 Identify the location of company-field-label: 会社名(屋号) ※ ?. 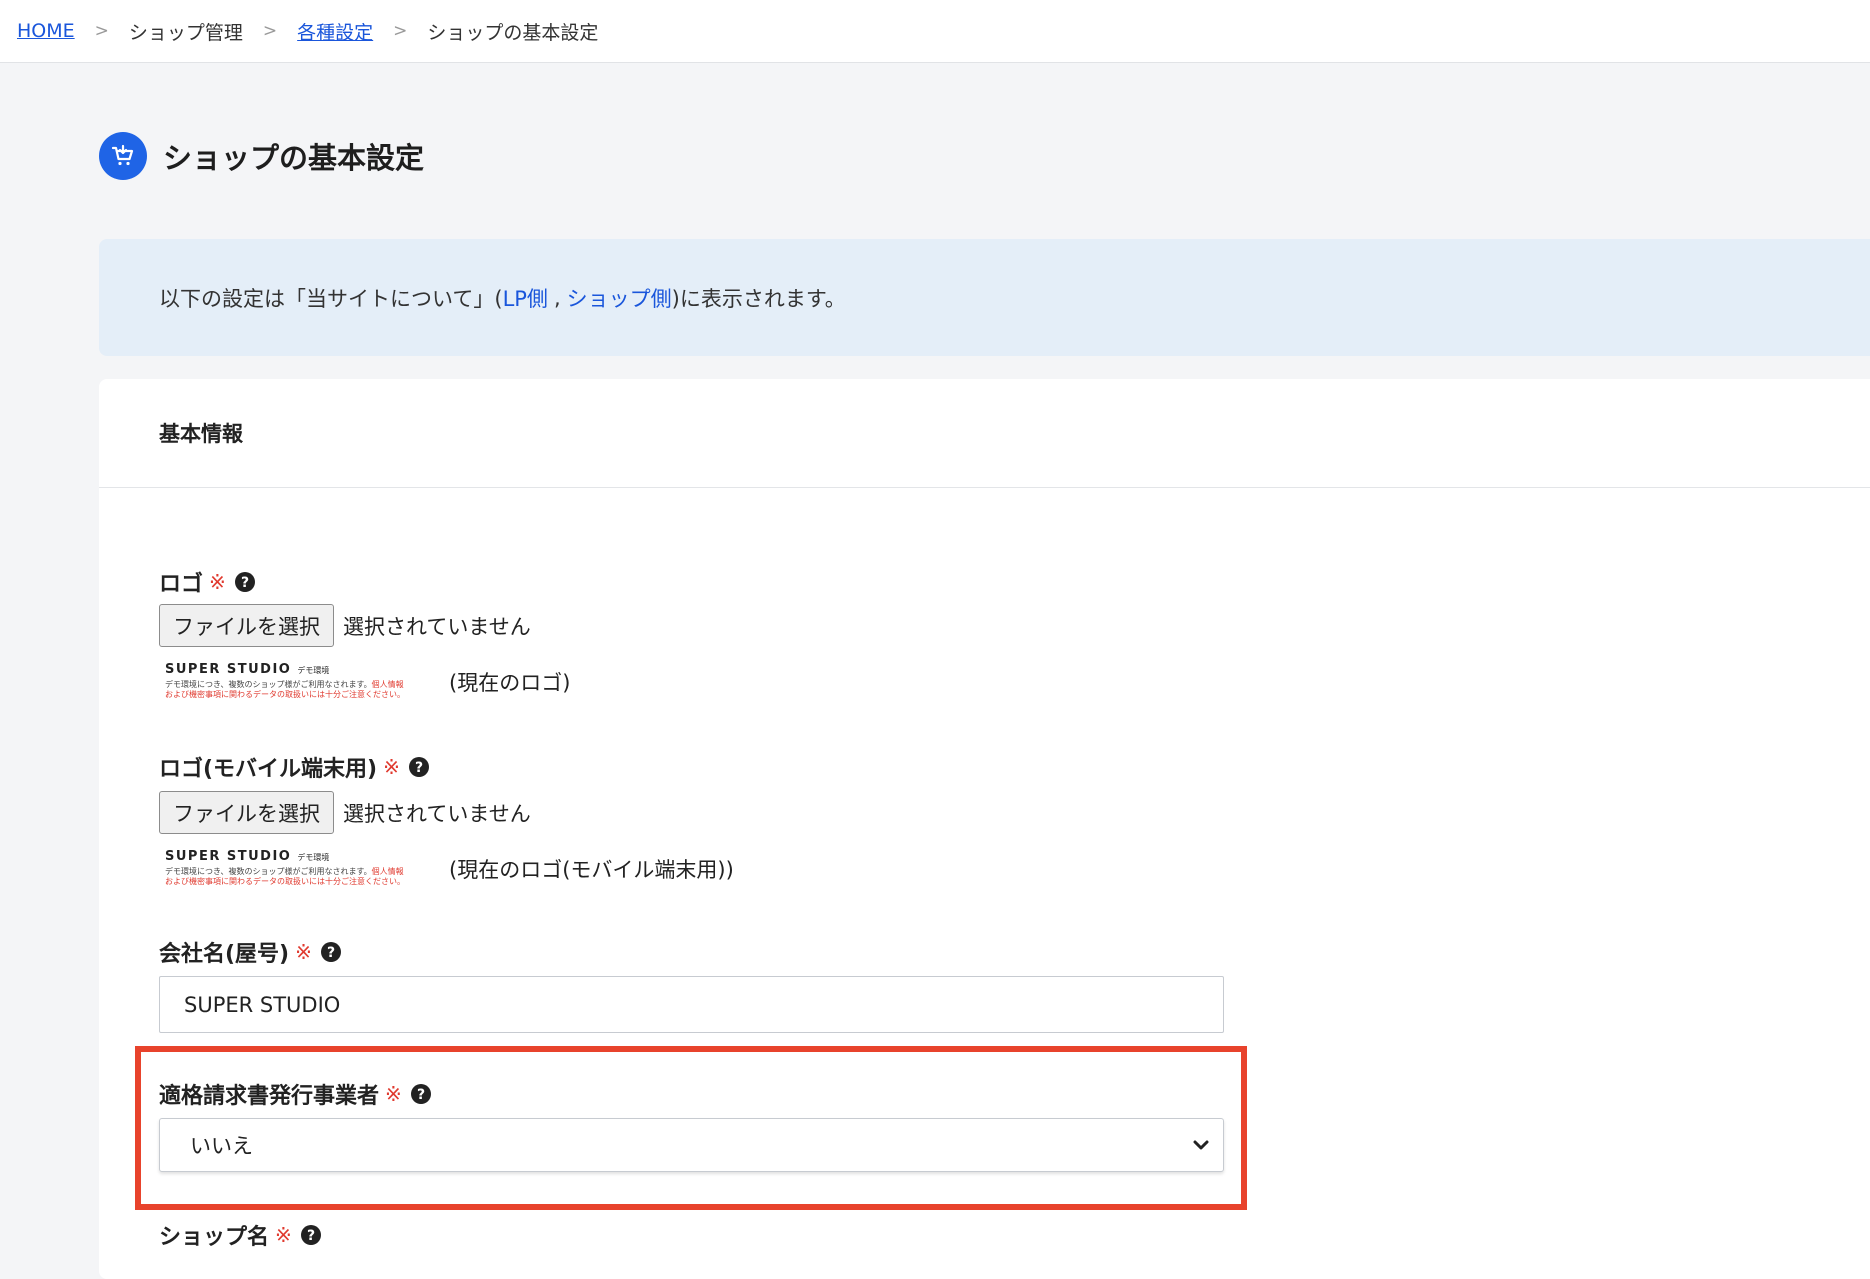
(250, 952).